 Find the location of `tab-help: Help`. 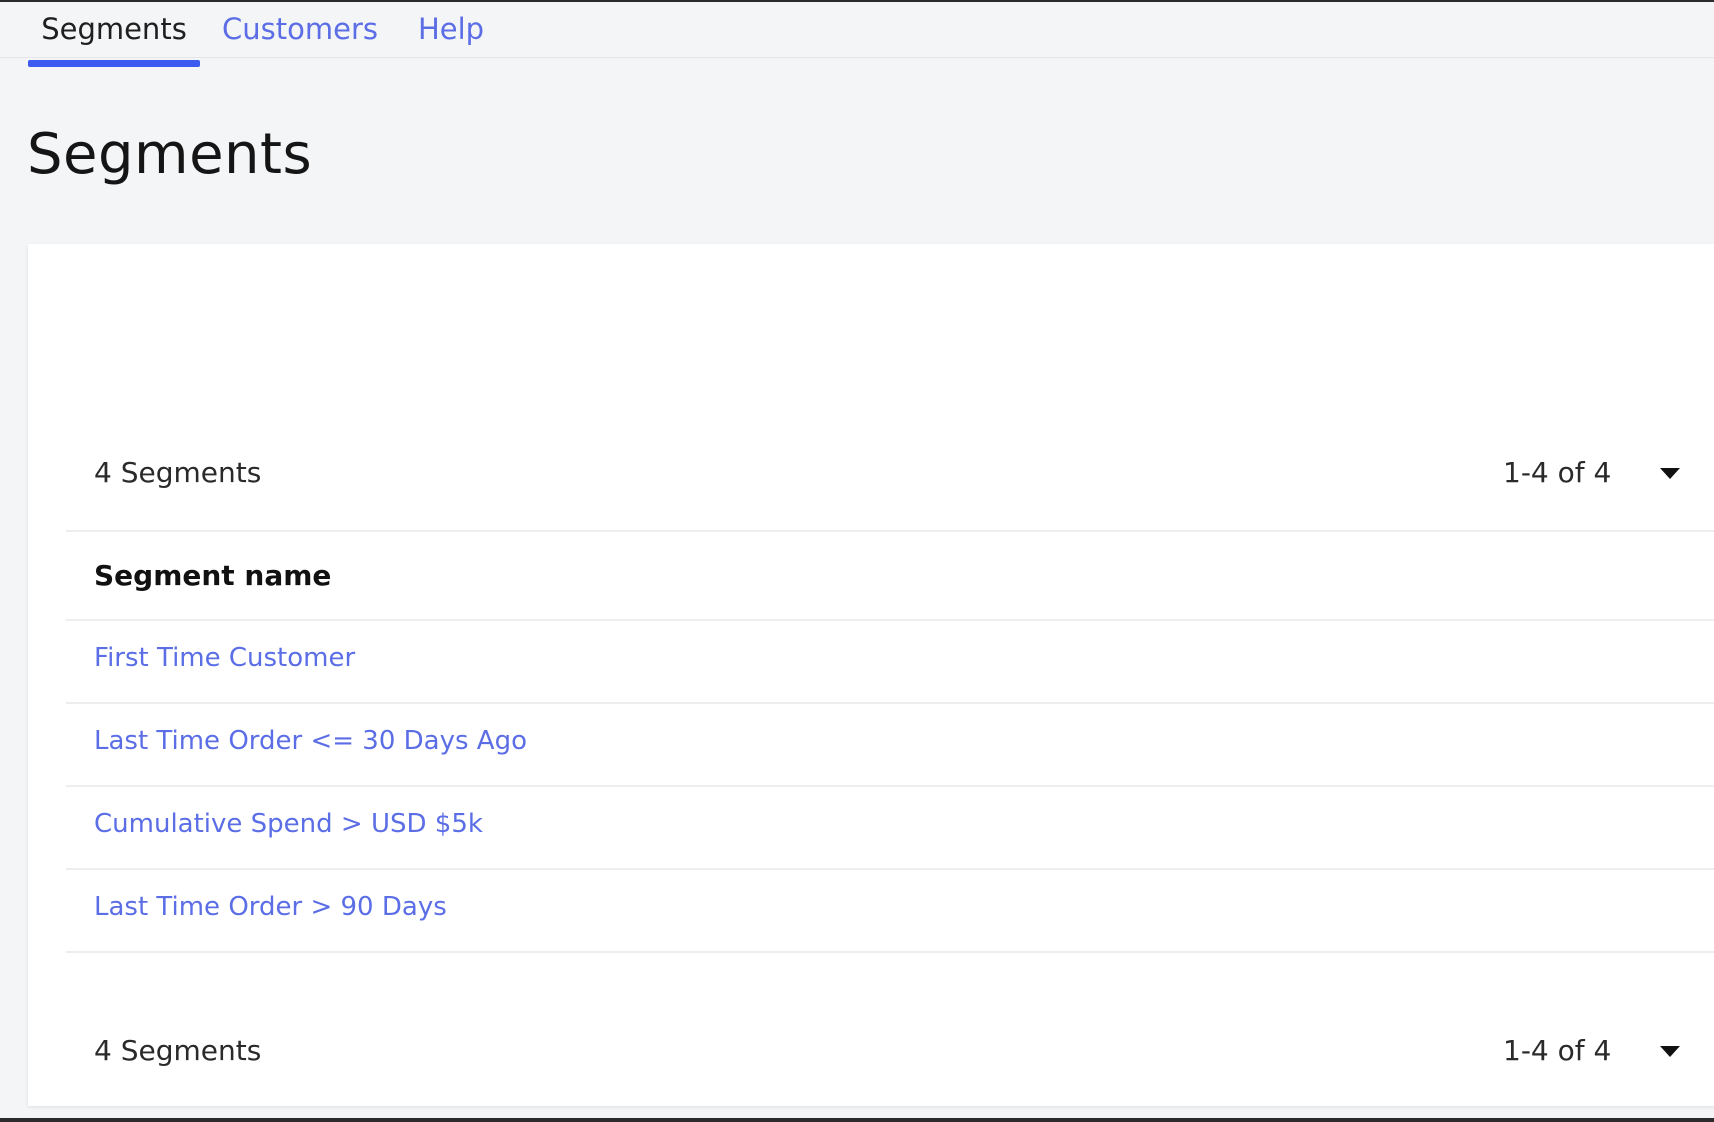

tab-help: Help is located at coordinates (451, 29).